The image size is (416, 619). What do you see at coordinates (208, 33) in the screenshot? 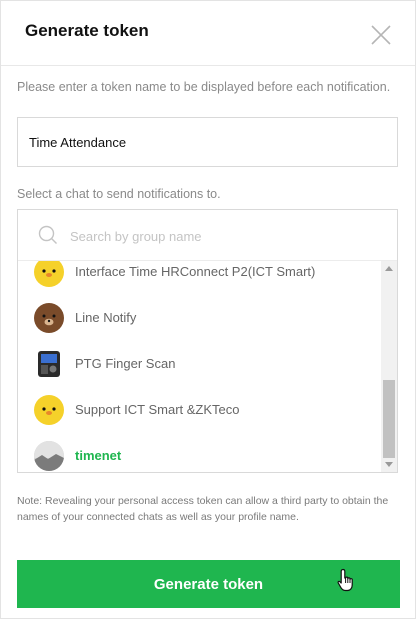
I see `dialog-header: Generate token` at bounding box center [208, 33].